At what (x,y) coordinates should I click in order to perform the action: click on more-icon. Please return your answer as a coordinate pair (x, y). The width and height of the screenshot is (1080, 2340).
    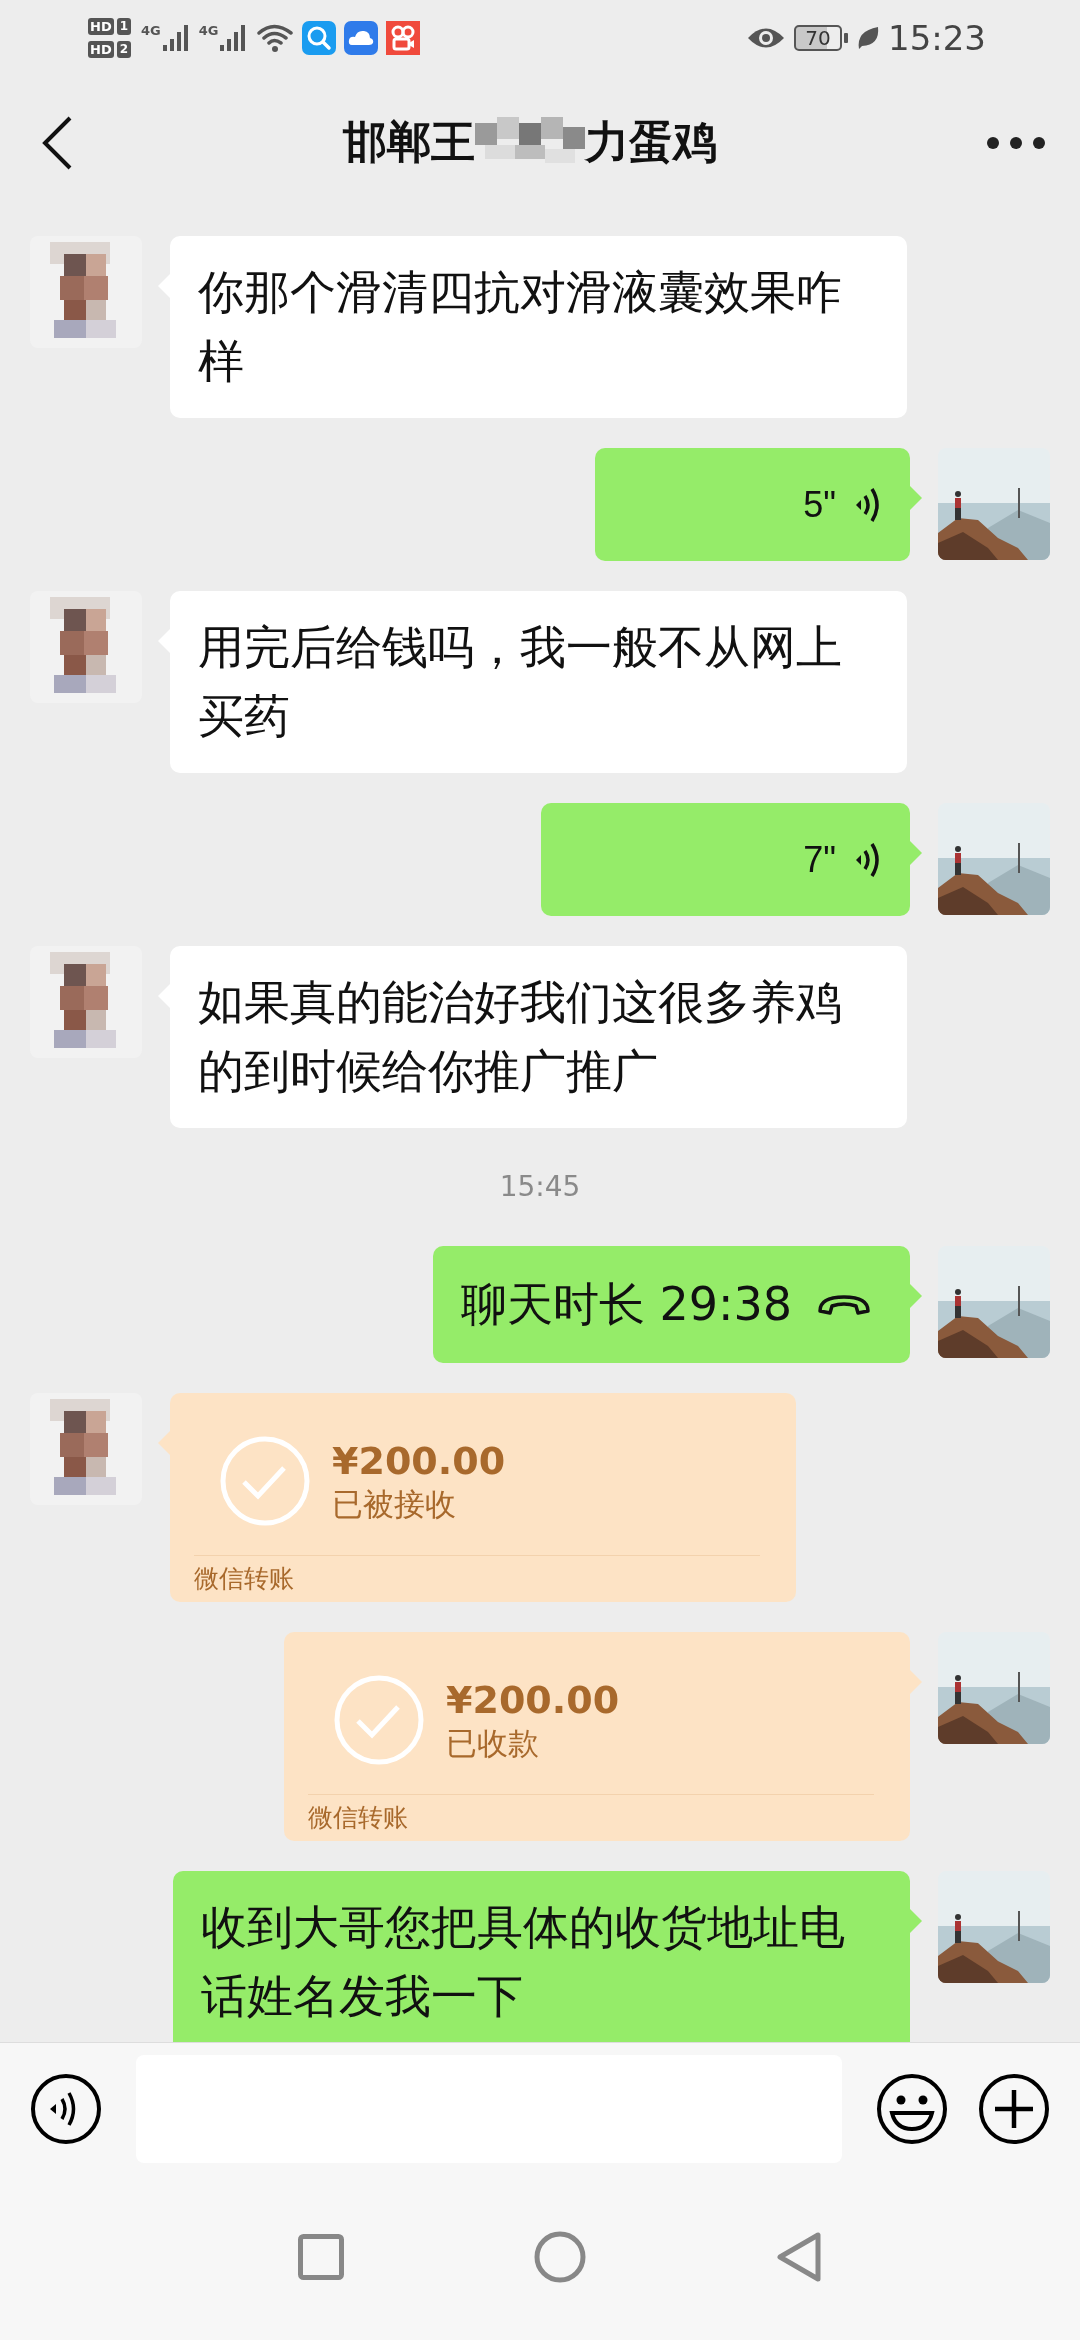
    Looking at the image, I should click on (1016, 142).